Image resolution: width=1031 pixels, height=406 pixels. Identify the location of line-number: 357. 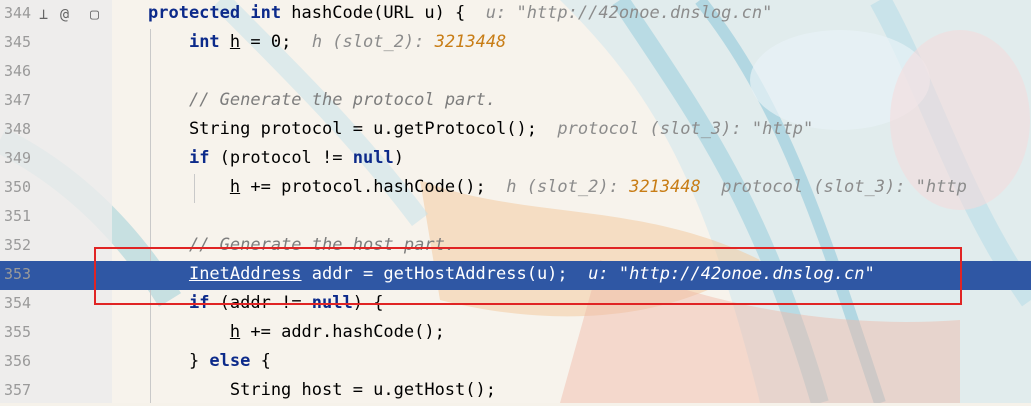
(18, 390).